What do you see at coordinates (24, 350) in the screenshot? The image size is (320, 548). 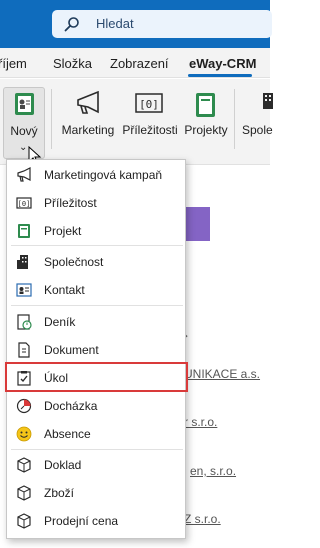 I see `document-icon` at bounding box center [24, 350].